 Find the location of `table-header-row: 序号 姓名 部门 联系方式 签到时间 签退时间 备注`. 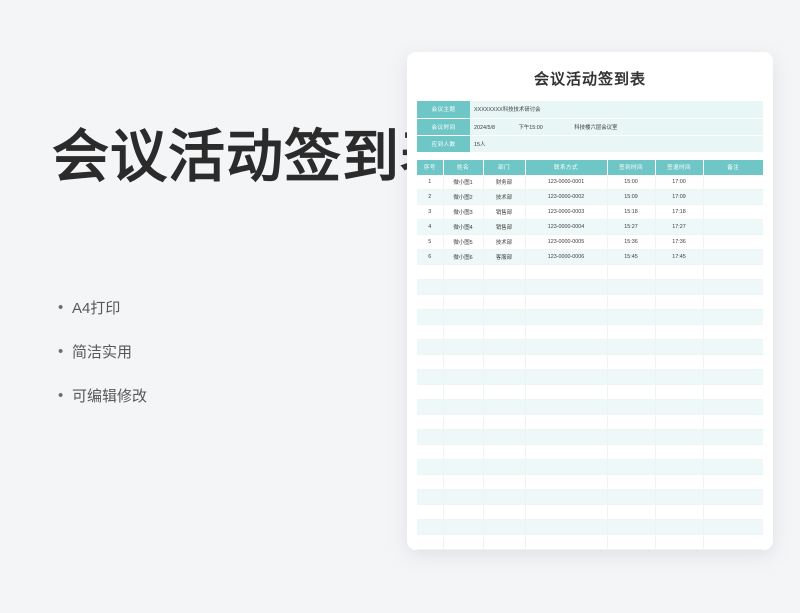

table-header-row: 序号 姓名 部门 联系方式 签到时间 签退时间 备注 is located at coordinates (590, 167).